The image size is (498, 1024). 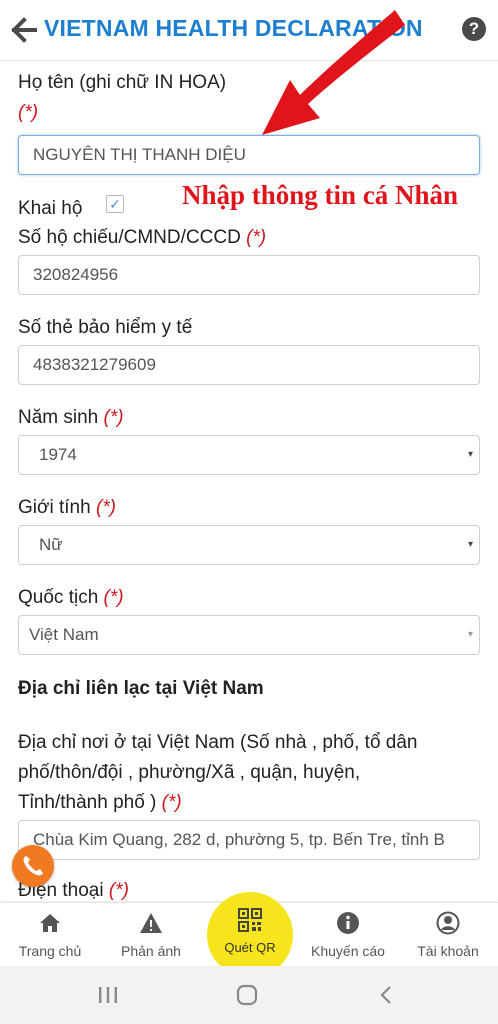 What do you see at coordinates (105, 507) in the screenshot?
I see `gender-required-mark: (*)` at bounding box center [105, 507].